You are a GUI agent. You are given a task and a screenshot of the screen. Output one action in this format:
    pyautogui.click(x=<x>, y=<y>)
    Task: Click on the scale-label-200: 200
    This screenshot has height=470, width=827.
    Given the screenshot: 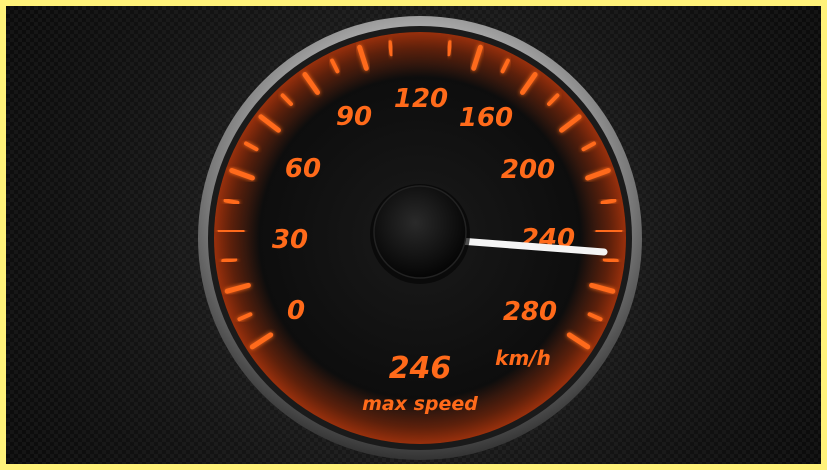 What is the action you would take?
    pyautogui.click(x=528, y=170)
    